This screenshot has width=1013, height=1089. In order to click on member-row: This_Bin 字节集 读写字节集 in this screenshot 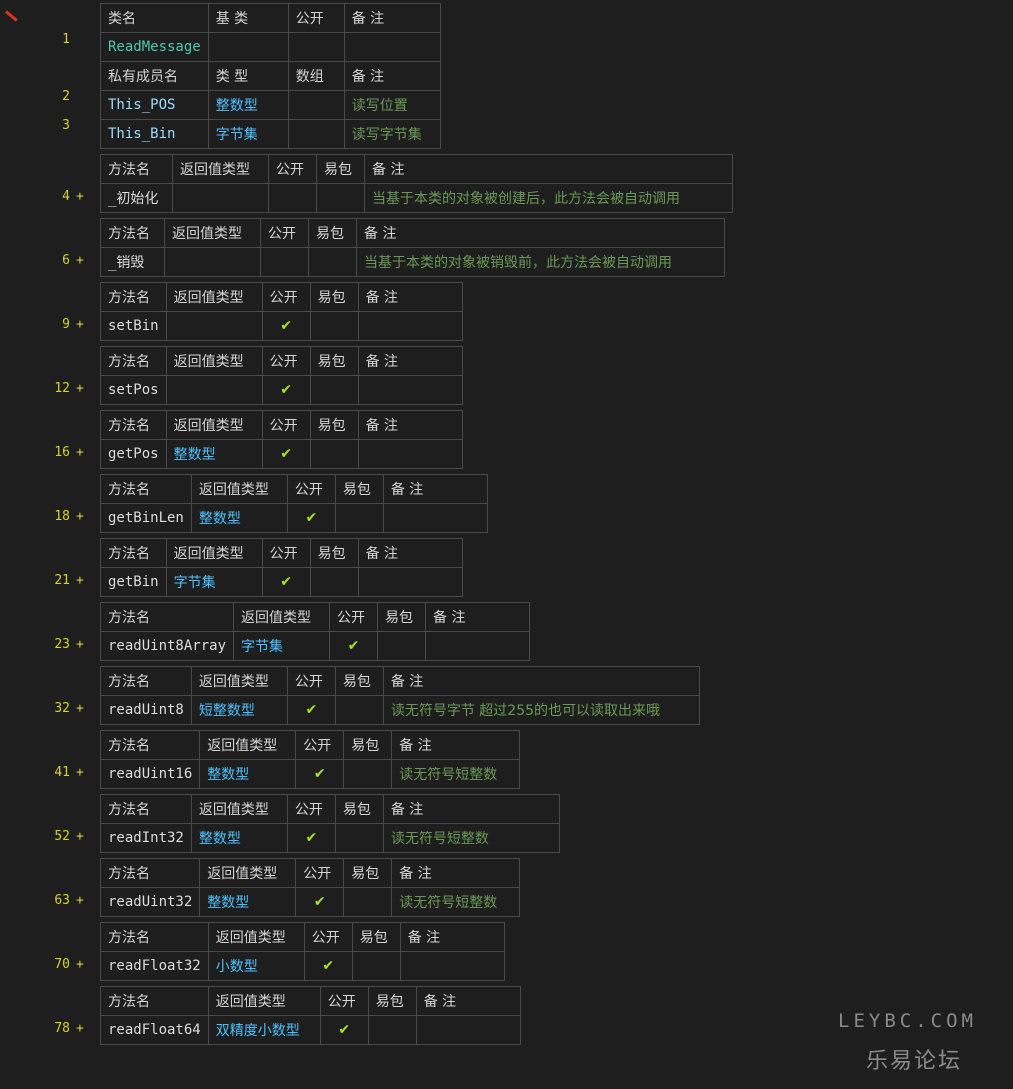, I will do `click(270, 134)`.